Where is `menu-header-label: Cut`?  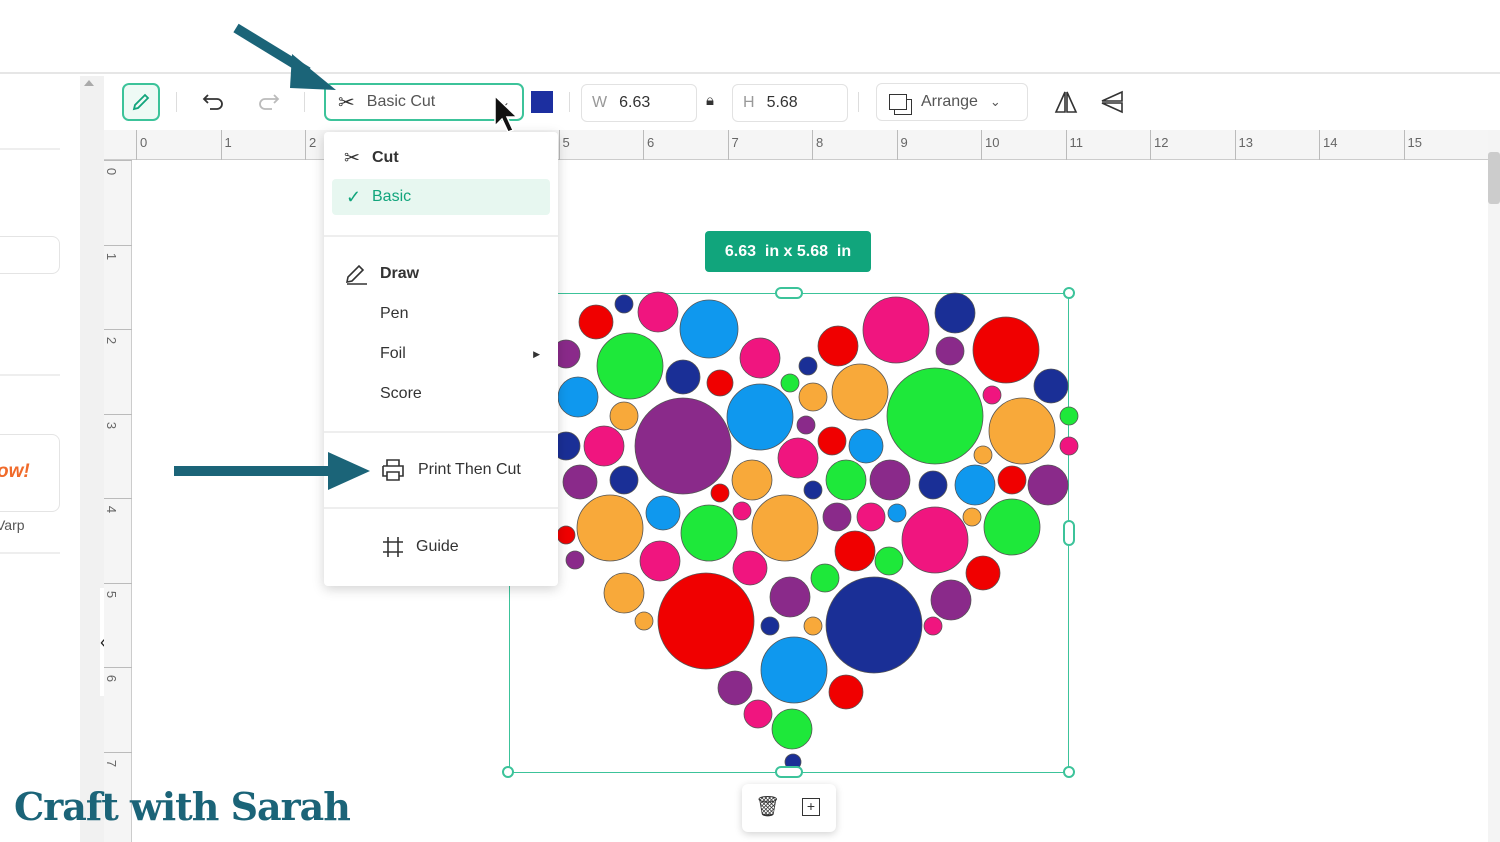
menu-header-label: Cut is located at coordinates (385, 157).